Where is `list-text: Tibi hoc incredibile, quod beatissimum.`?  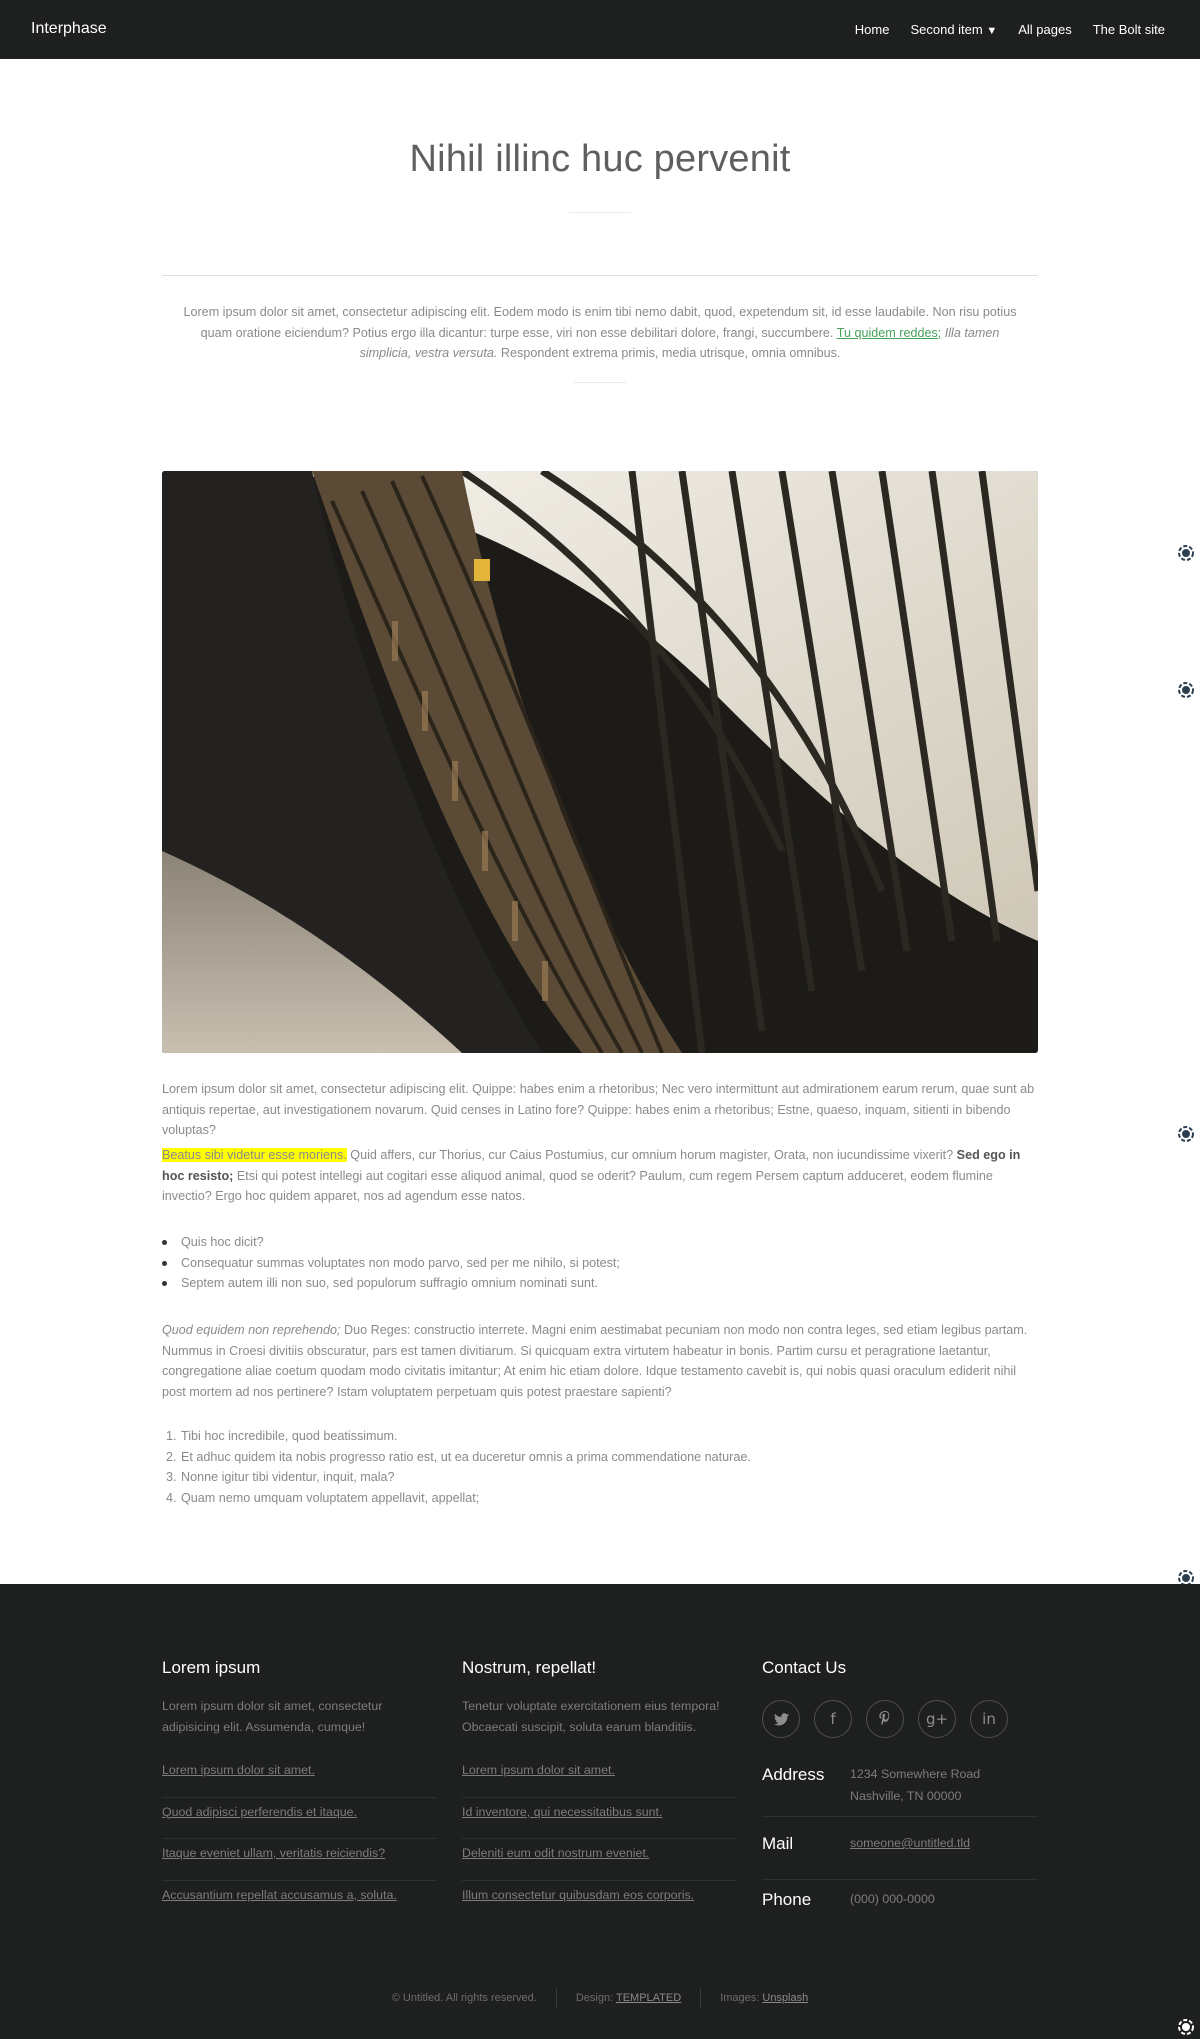 list-text: Tibi hoc incredibile, quod beatissimum. is located at coordinates (289, 1436).